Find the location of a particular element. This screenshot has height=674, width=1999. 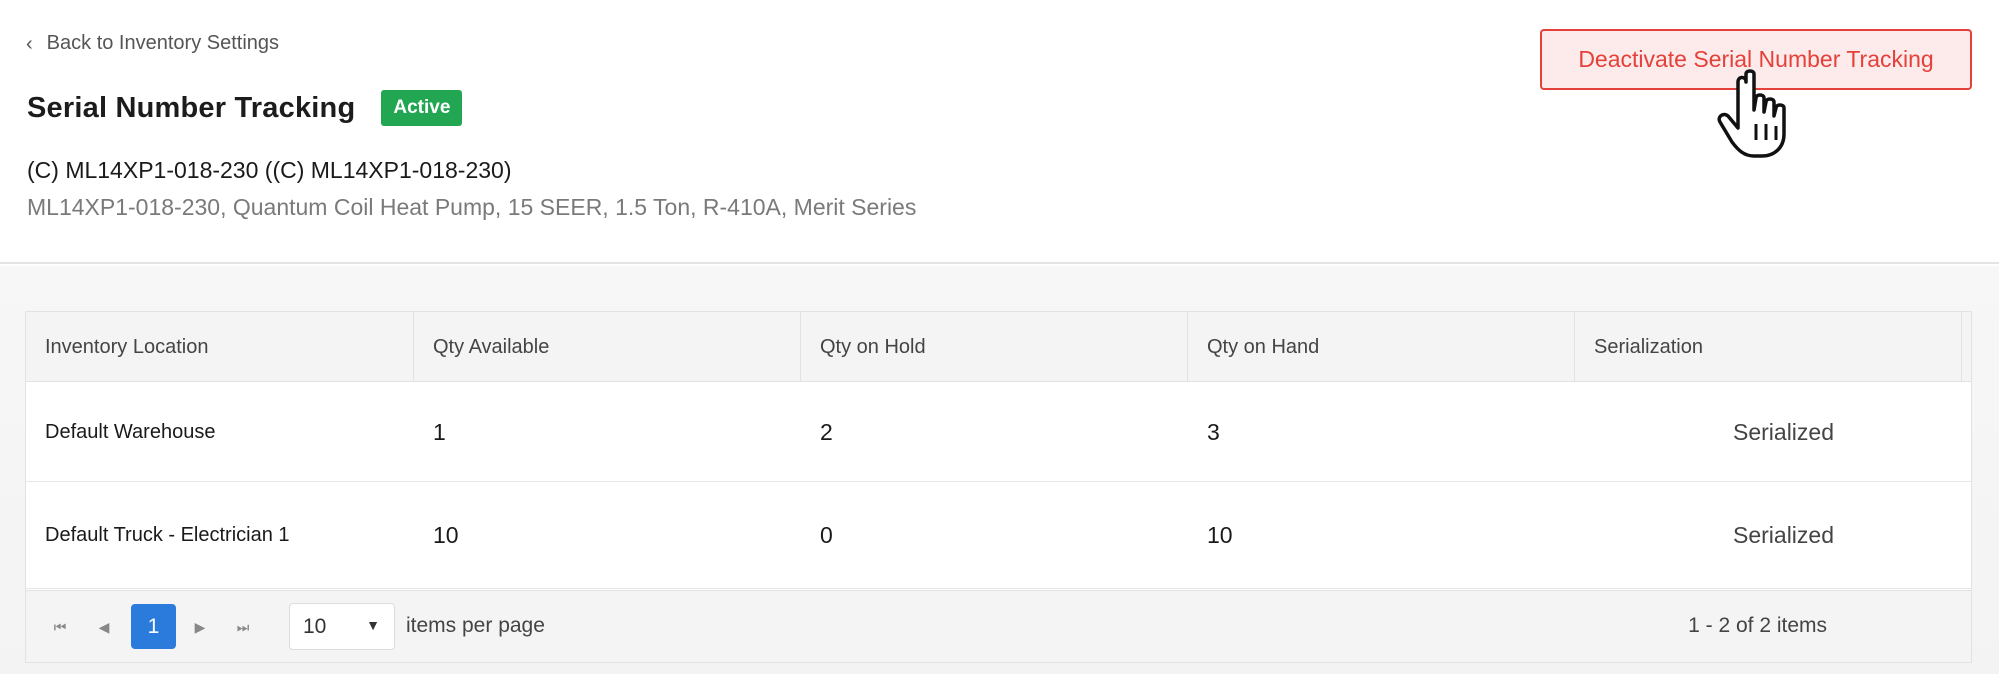

status-badge: Active is located at coordinates (422, 108).